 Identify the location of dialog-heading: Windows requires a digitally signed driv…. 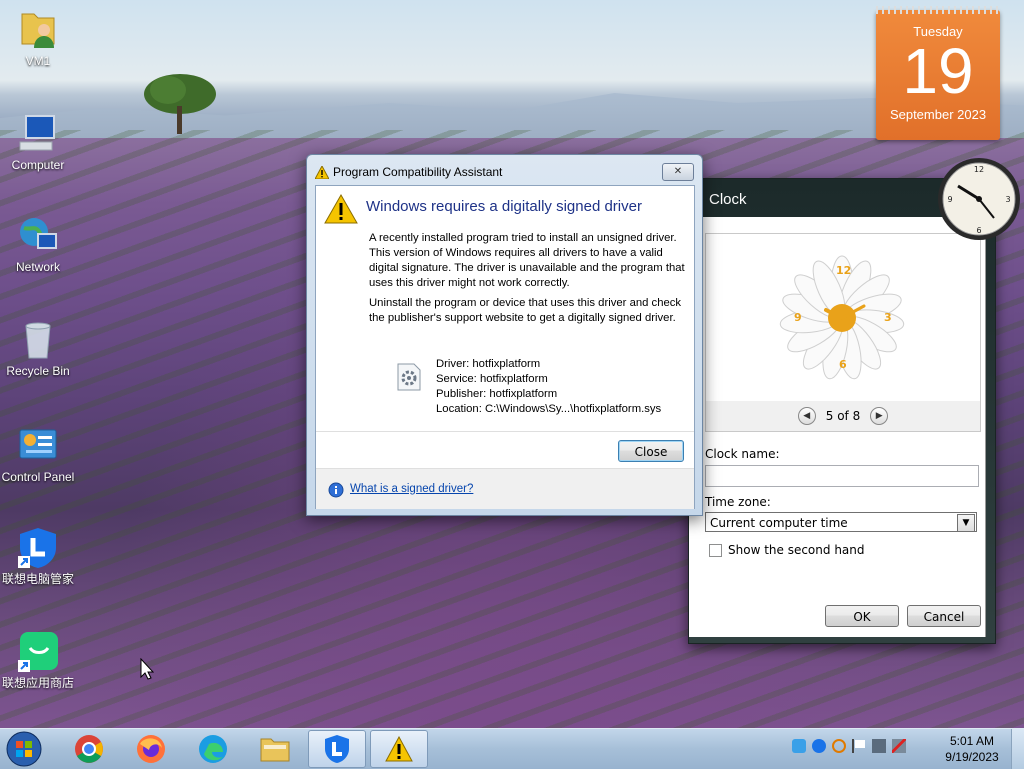
(504, 206).